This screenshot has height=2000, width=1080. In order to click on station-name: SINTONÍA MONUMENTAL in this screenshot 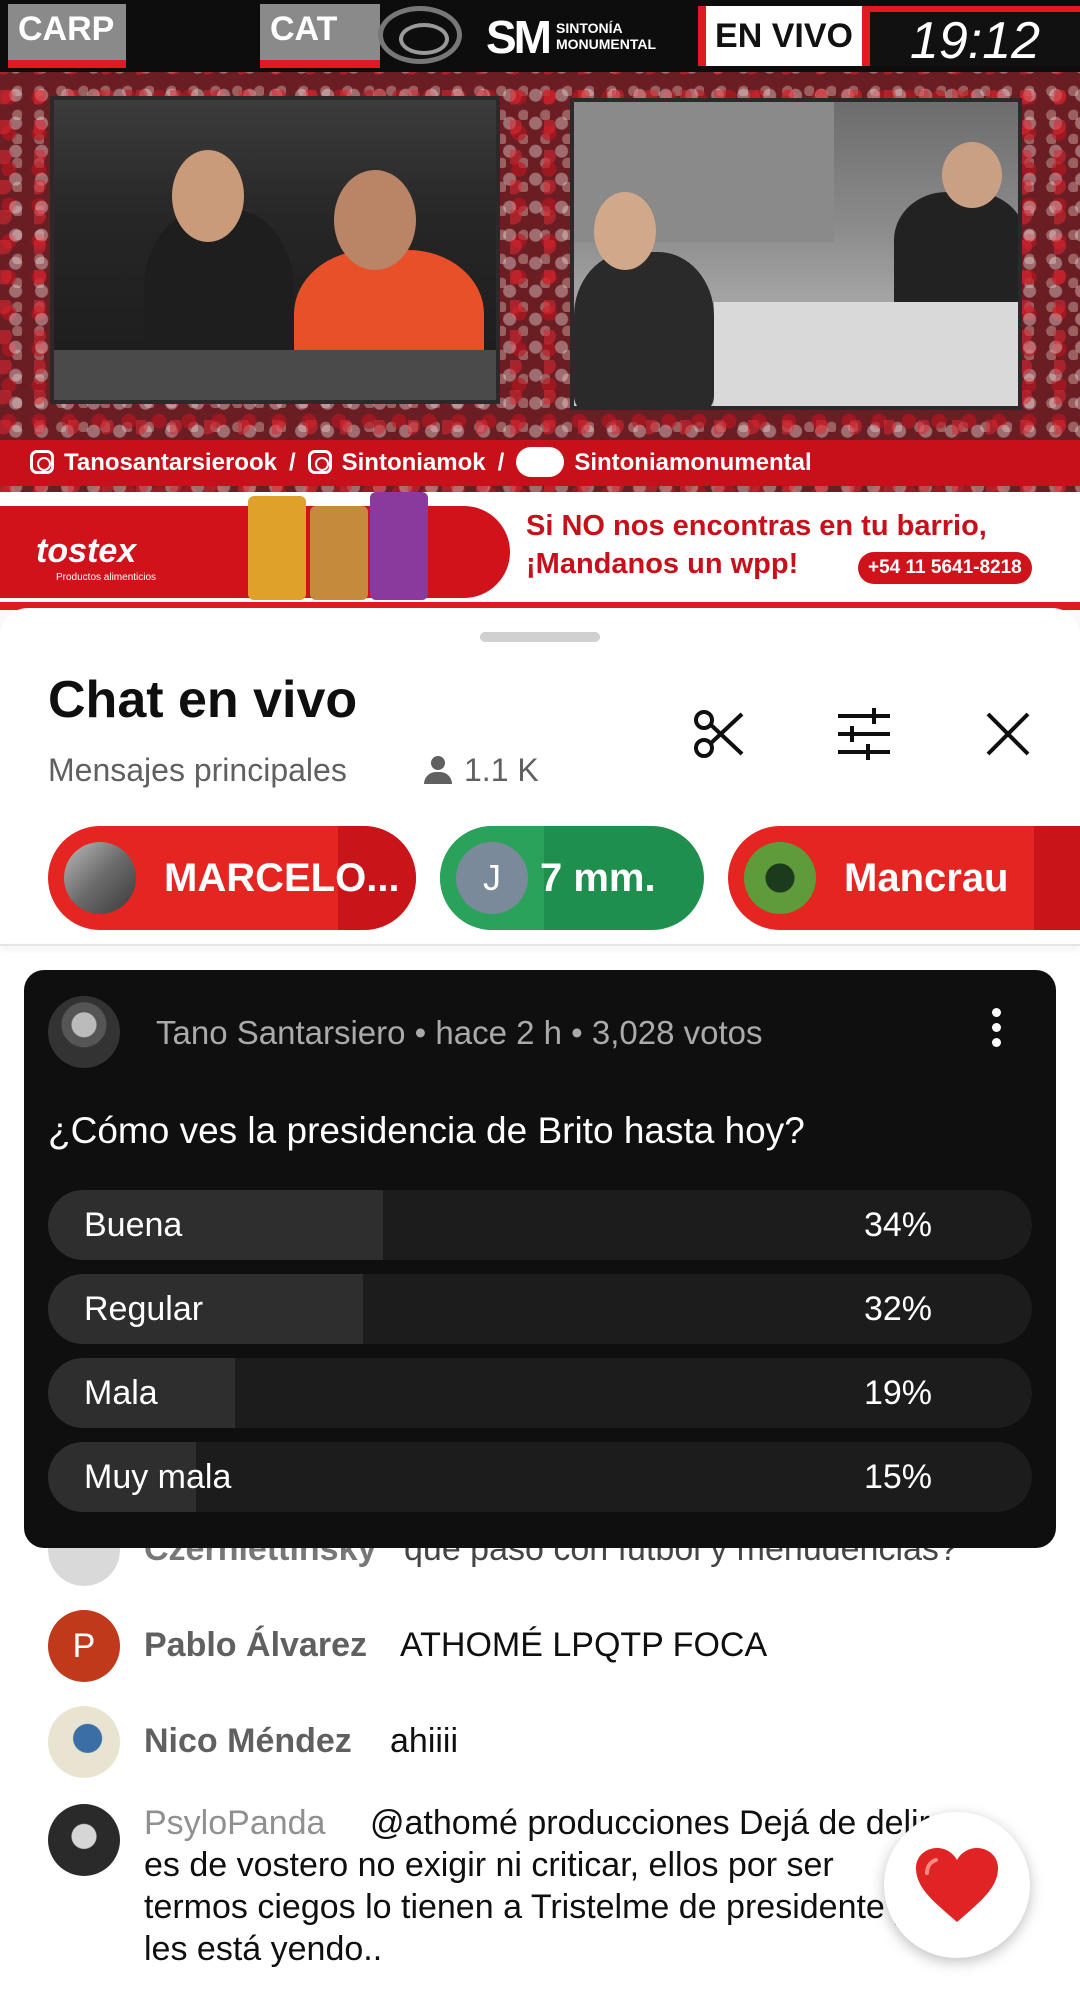, I will do `click(606, 36)`.